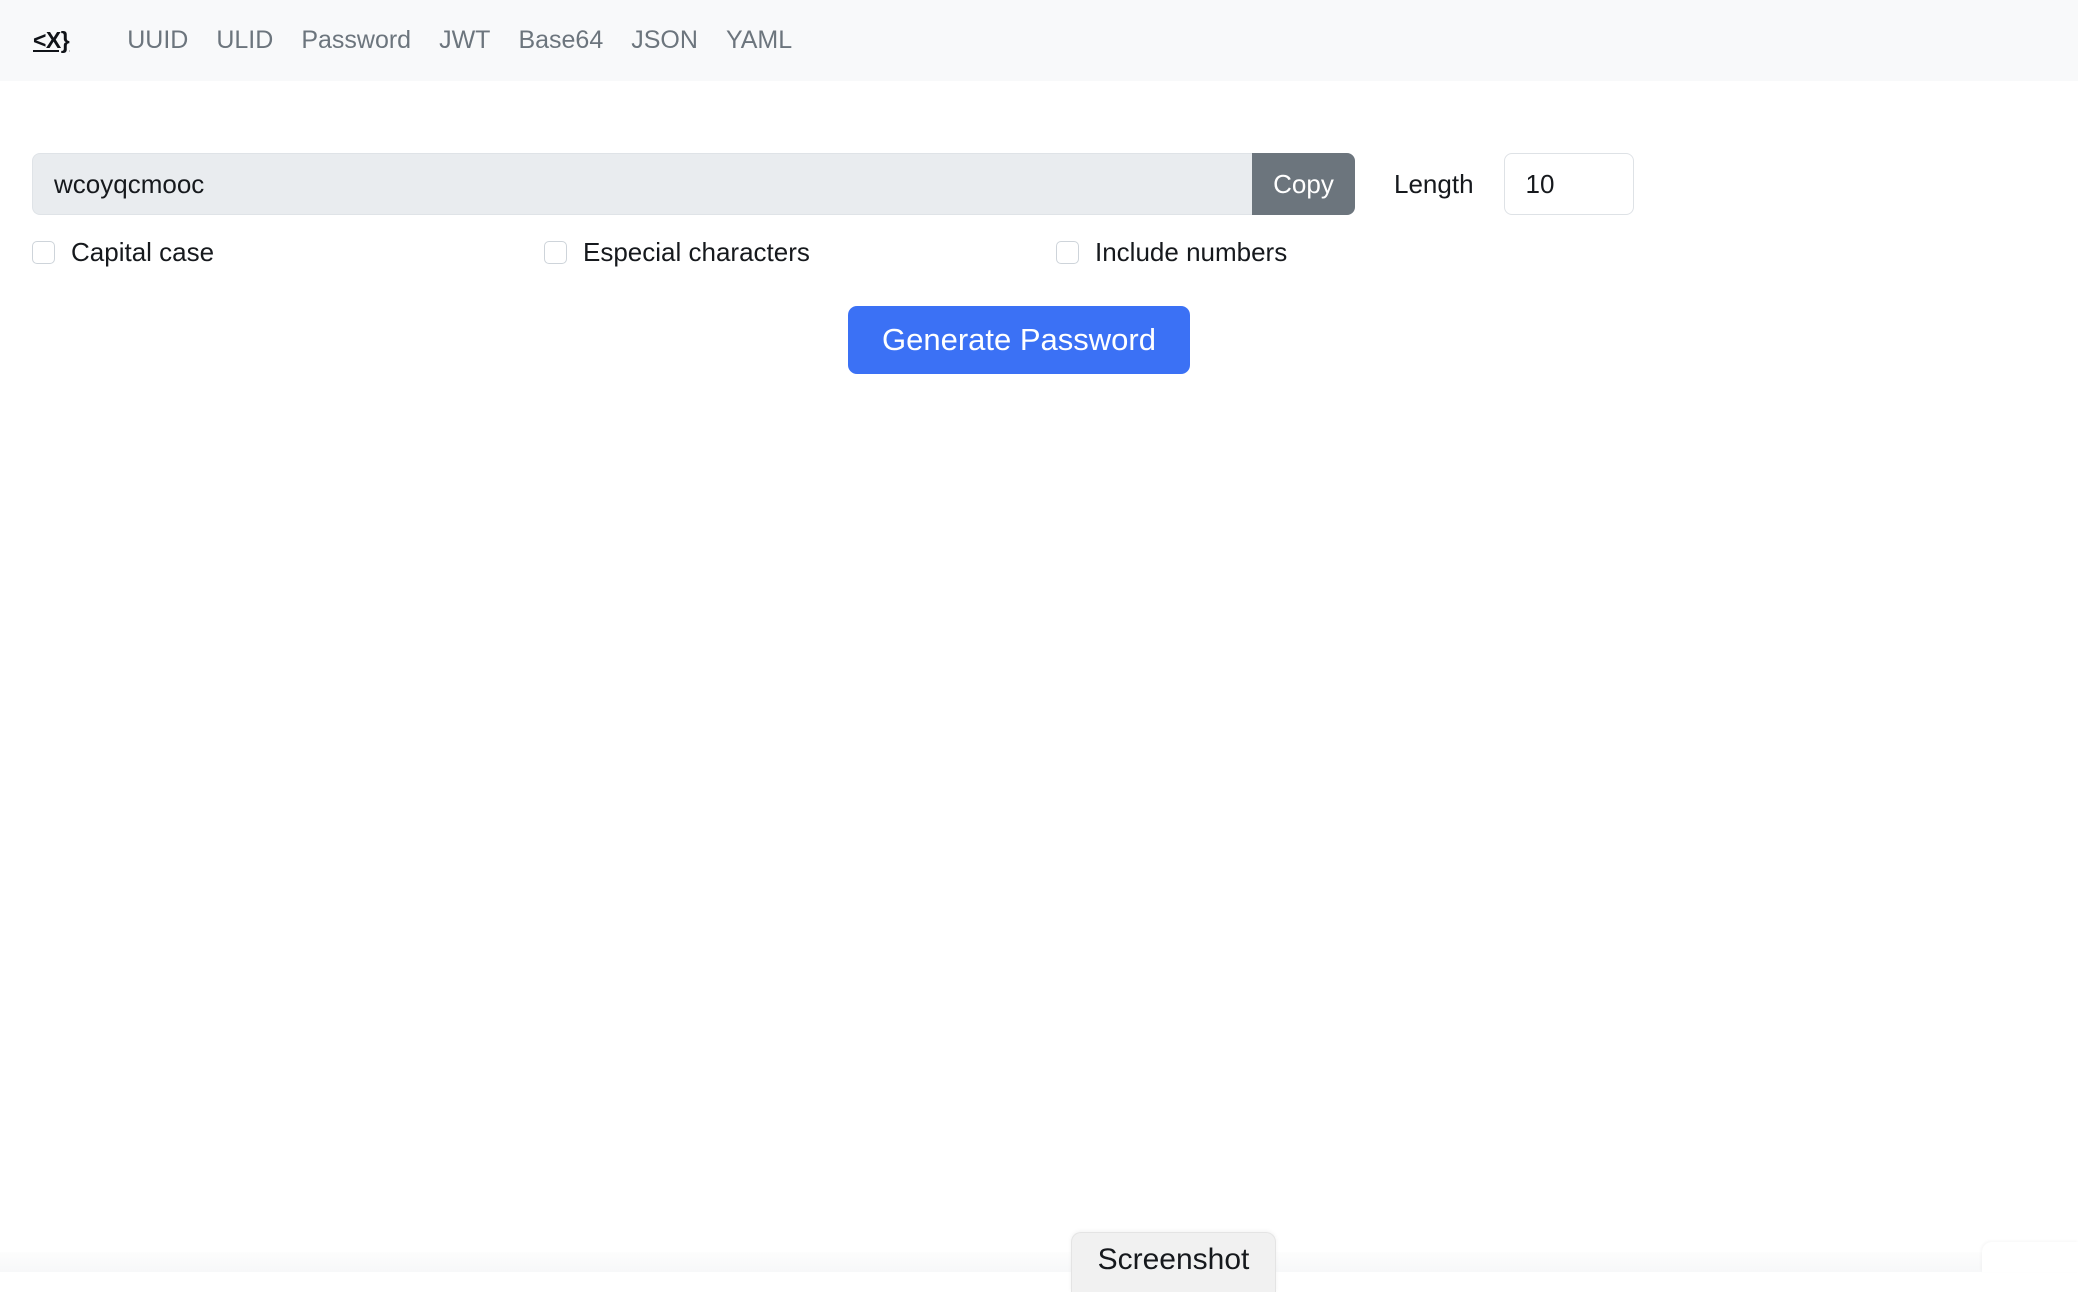 Image resolution: width=2078 pixels, height=1292 pixels. Describe the element at coordinates (1434, 184) in the screenshot. I see `length-label: Length` at that location.